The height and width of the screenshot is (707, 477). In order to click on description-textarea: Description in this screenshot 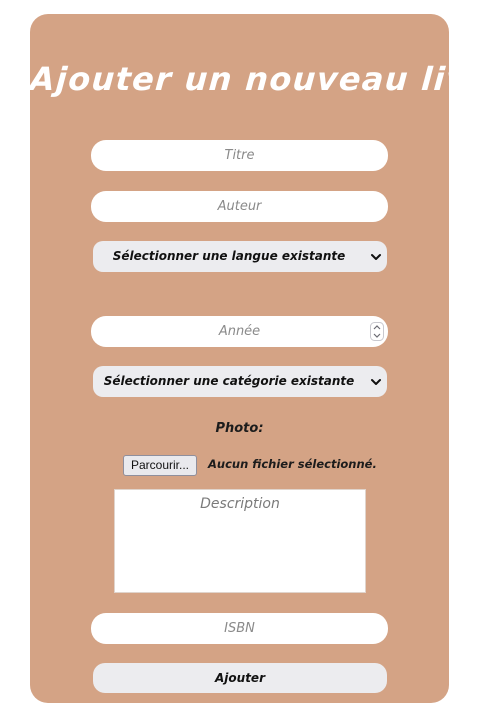, I will do `click(240, 541)`.